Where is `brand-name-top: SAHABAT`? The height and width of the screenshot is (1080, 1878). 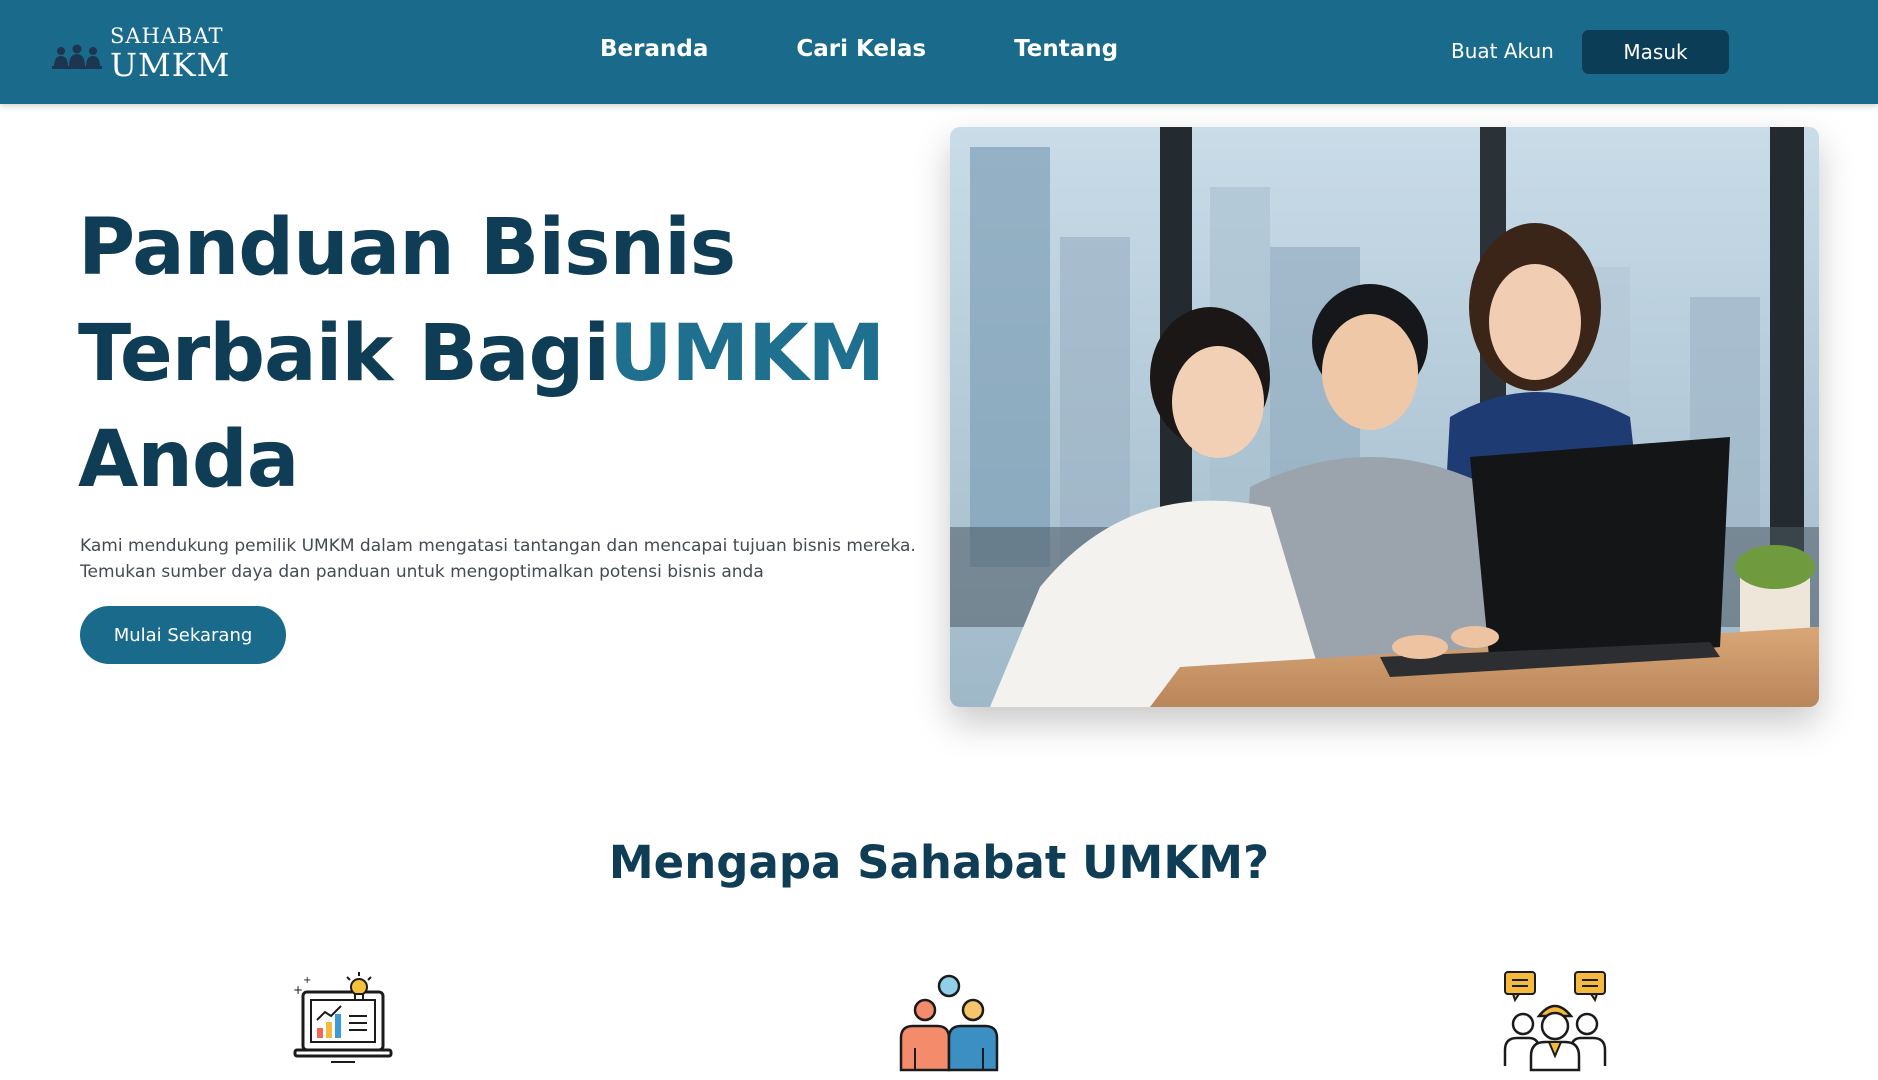 brand-name-top: SAHABAT is located at coordinates (167, 36).